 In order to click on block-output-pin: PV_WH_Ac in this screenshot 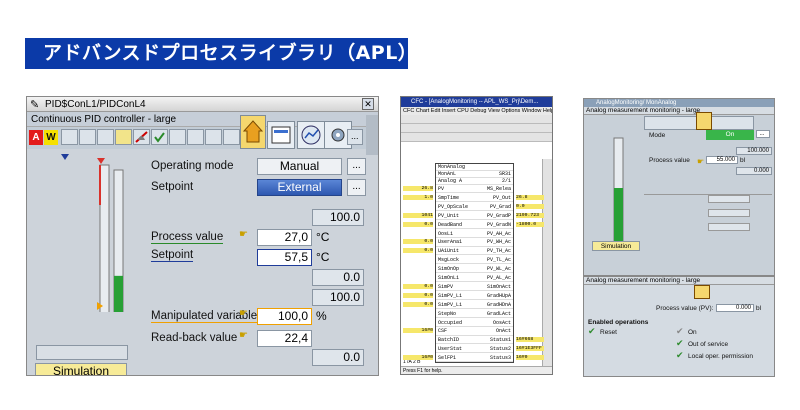, I will do `click(498, 242)`.